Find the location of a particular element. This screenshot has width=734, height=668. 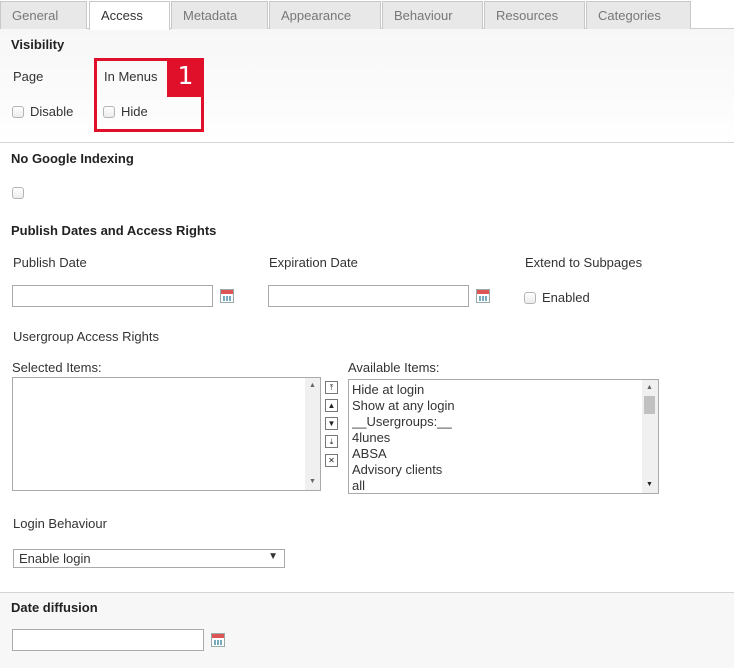

tab-categories: Categories is located at coordinates (638, 15).